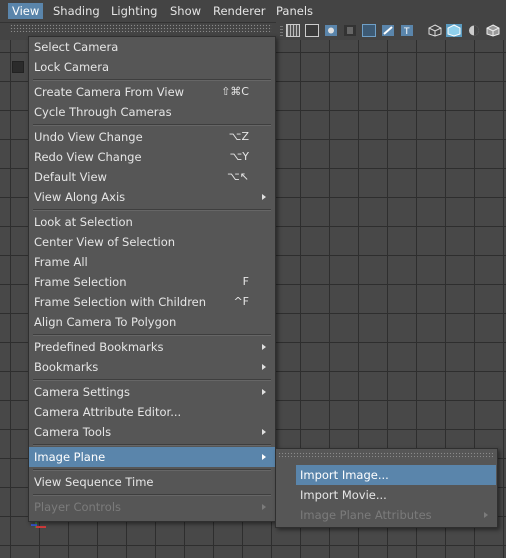 The width and height of the screenshot is (506, 558). I want to click on menu-item-camera-settings: Camera Settings, so click(152, 392).